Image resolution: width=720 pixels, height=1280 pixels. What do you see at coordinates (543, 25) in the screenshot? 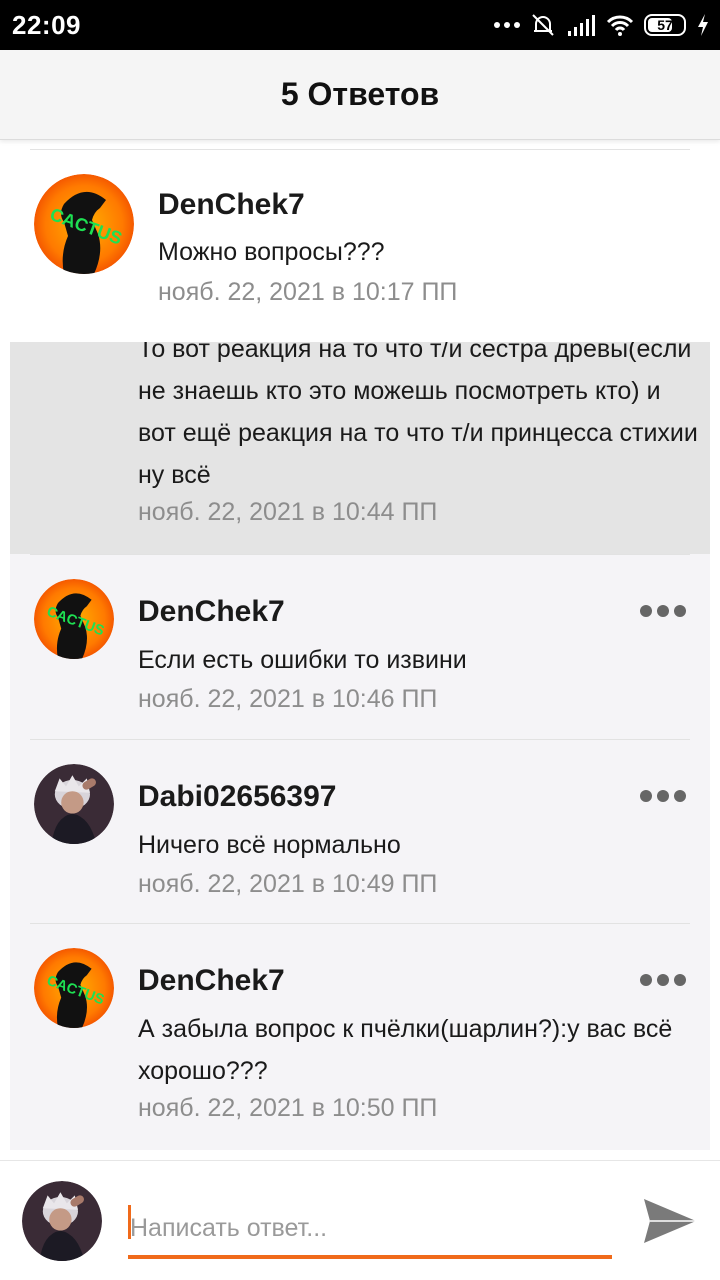
I see `mute-bell-icon` at bounding box center [543, 25].